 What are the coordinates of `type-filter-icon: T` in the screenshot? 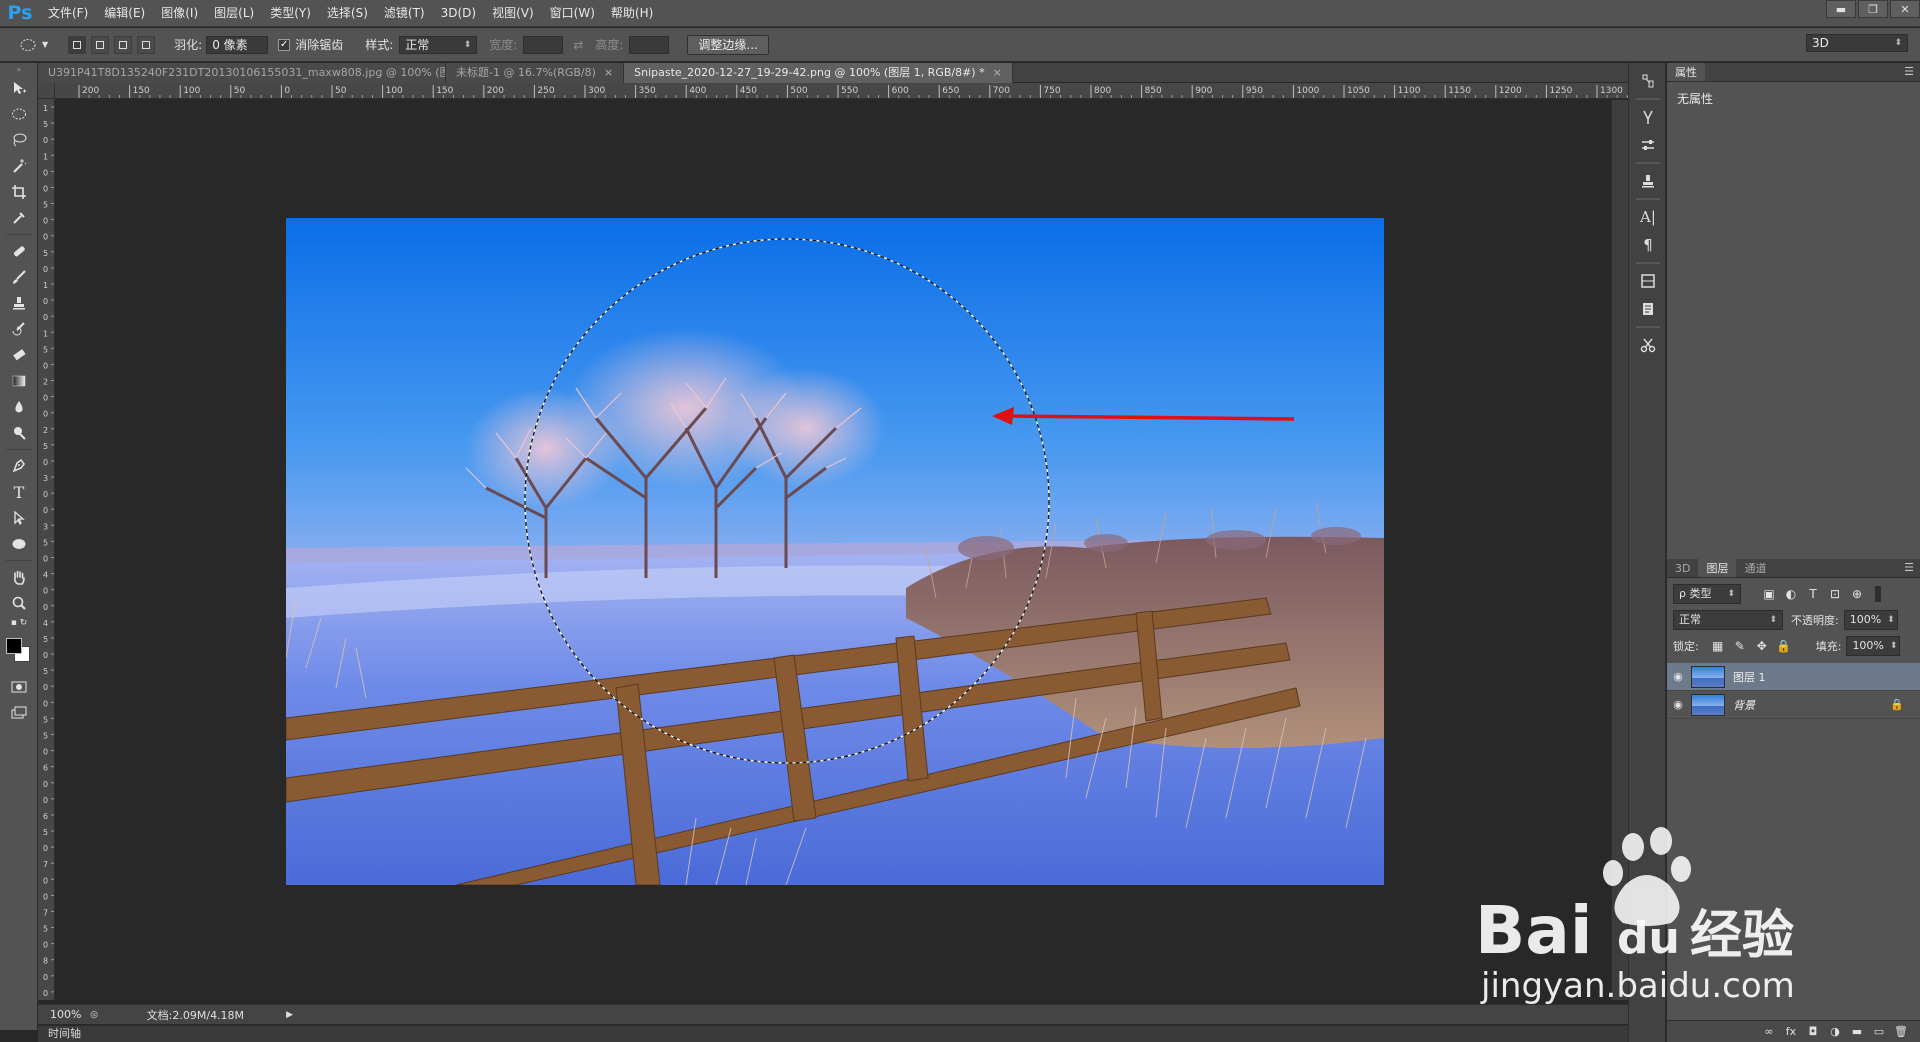 It's located at (1813, 594).